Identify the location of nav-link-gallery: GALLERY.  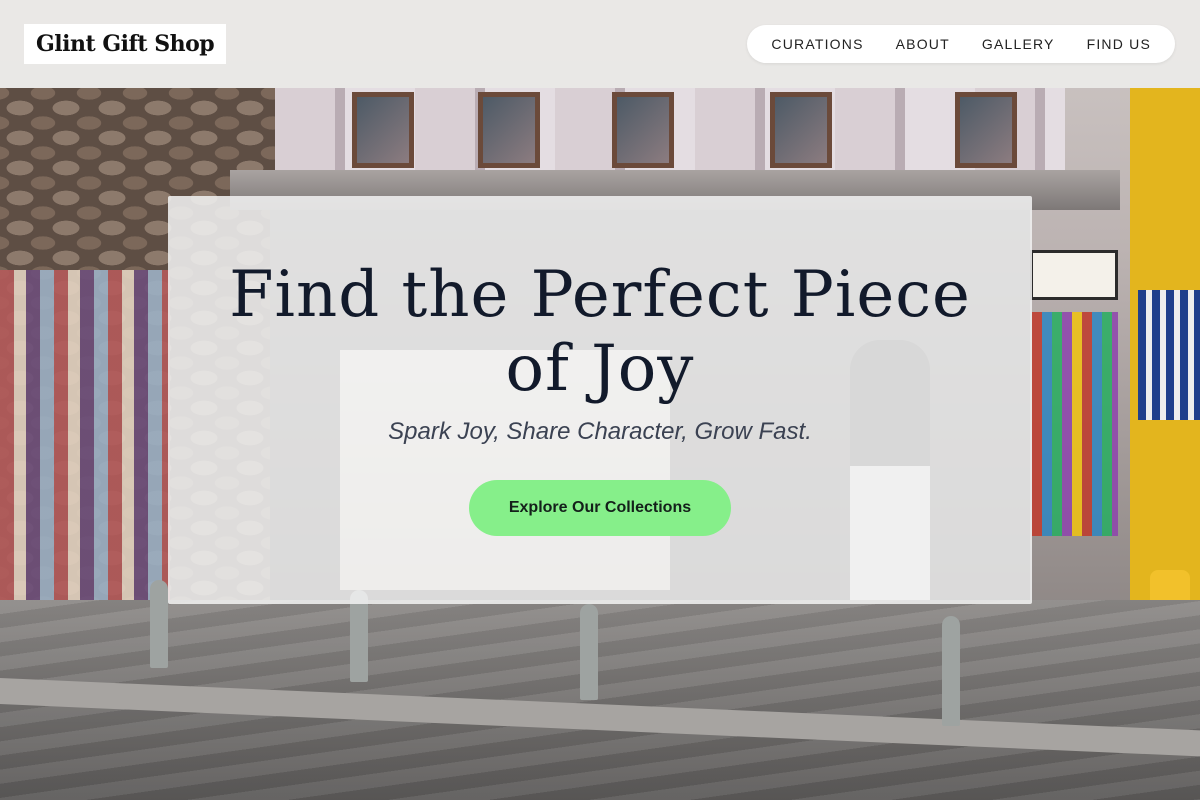
(1018, 44).